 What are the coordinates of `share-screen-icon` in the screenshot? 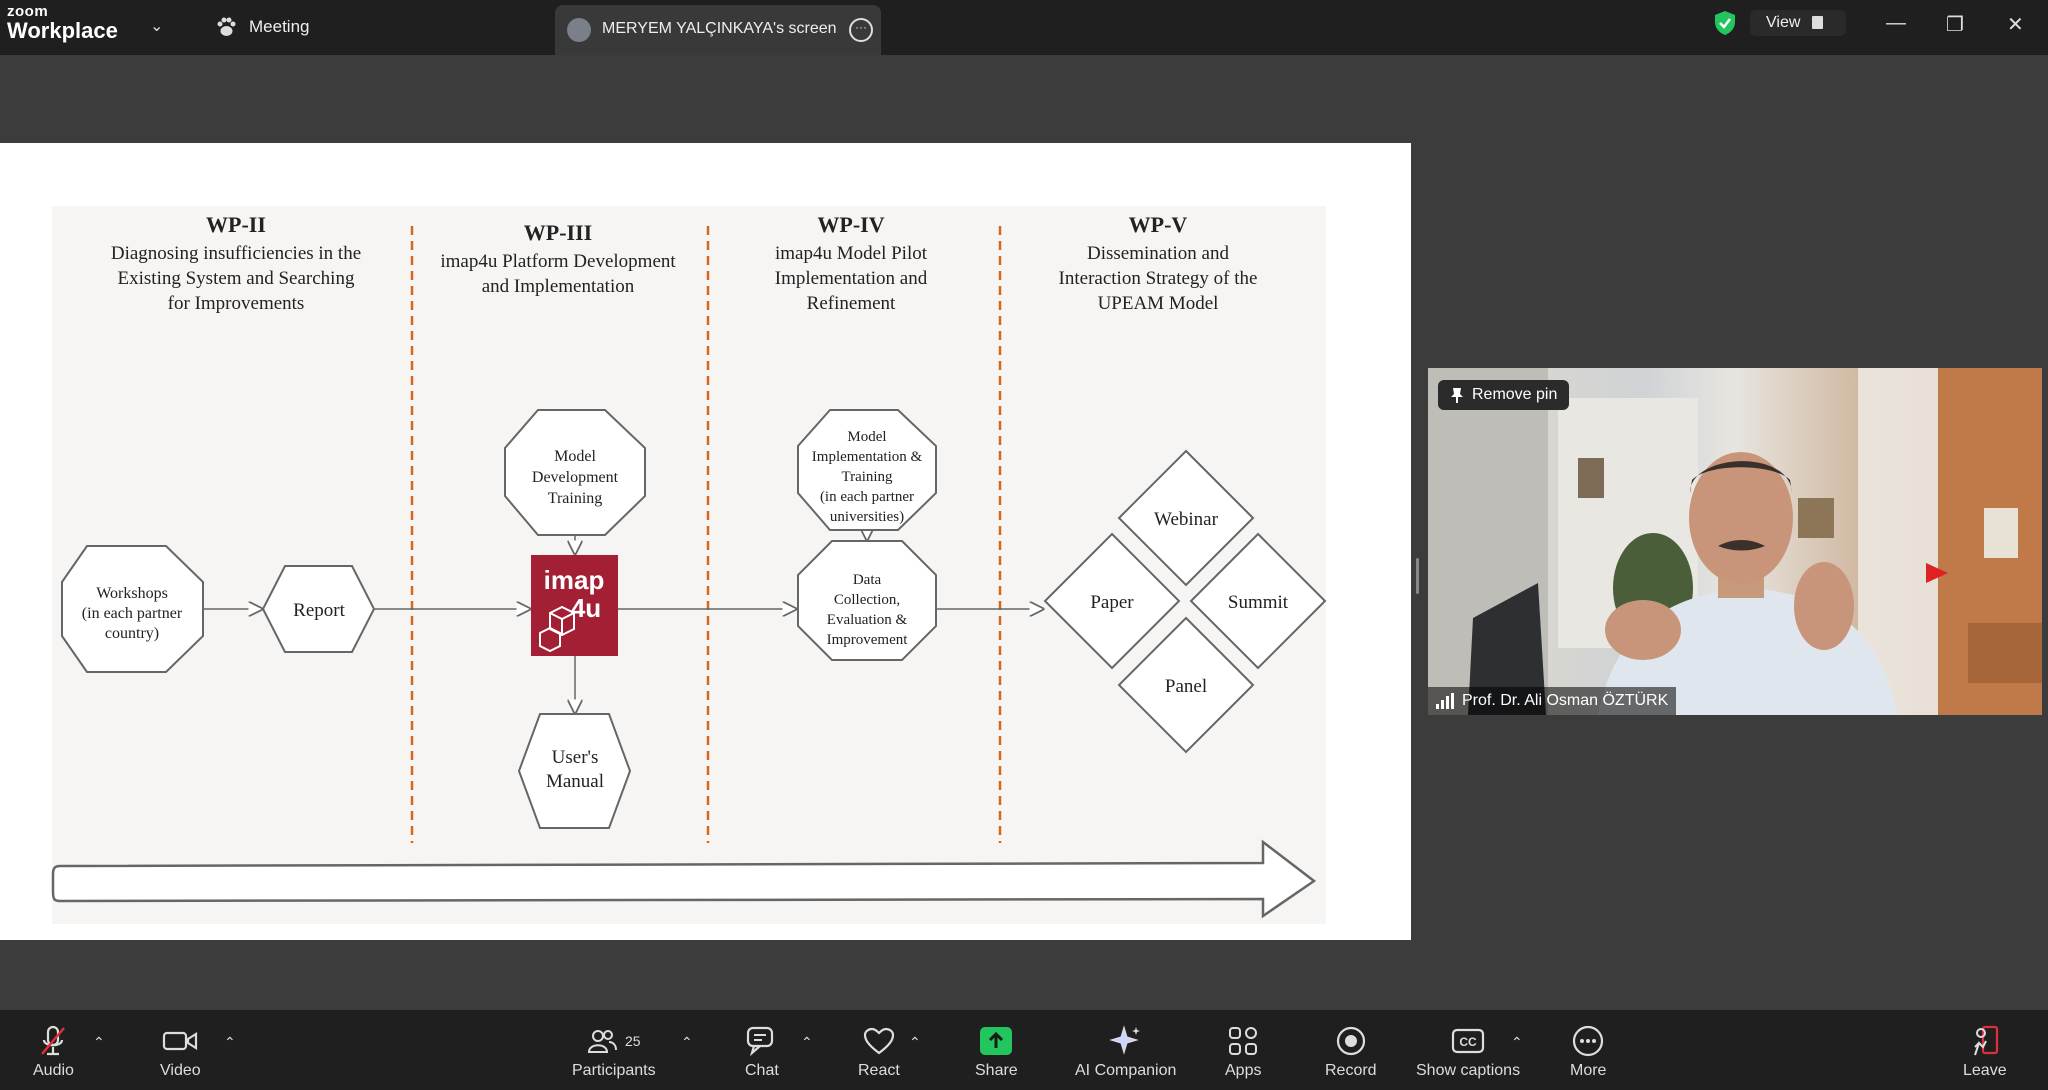 It's located at (996, 1041).